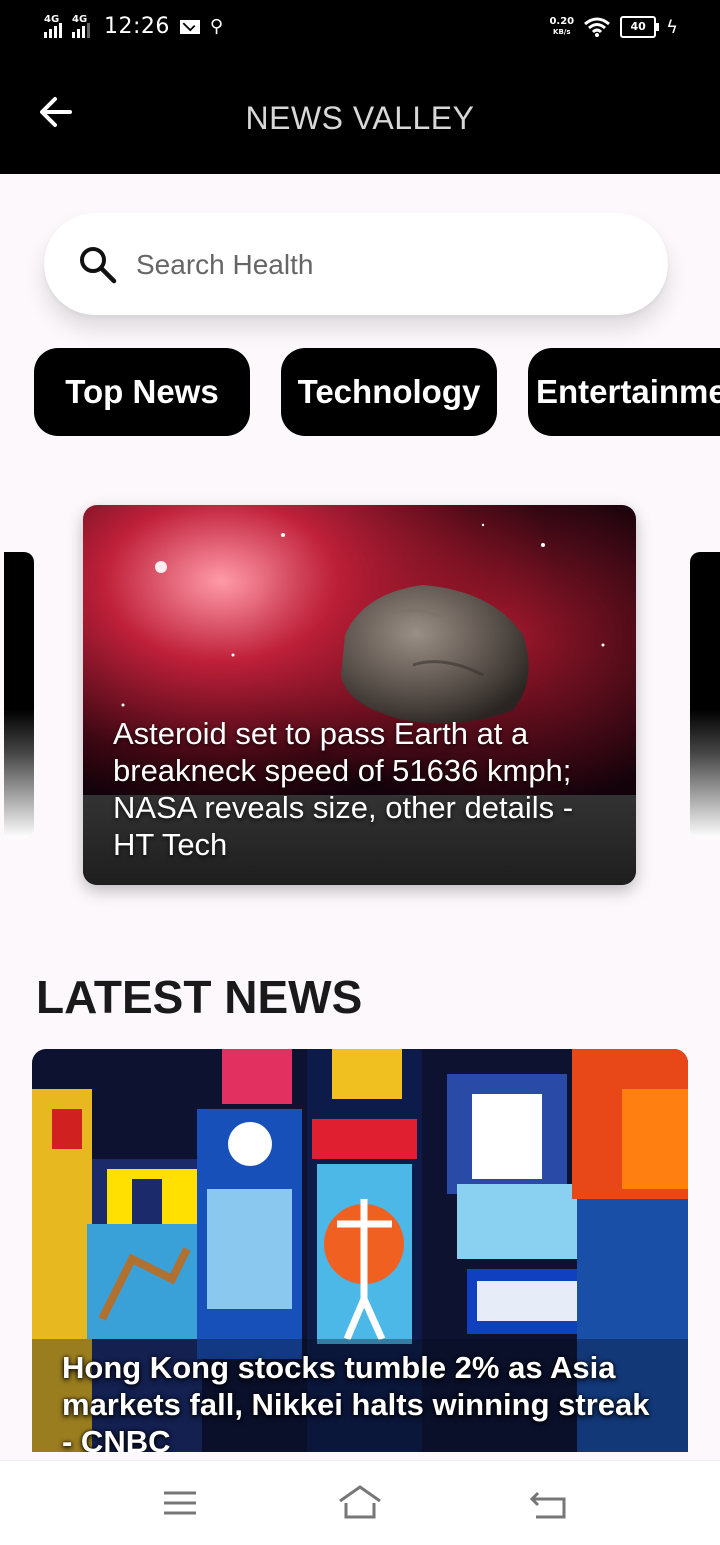  What do you see at coordinates (180, 1503) in the screenshot?
I see `menu-icon` at bounding box center [180, 1503].